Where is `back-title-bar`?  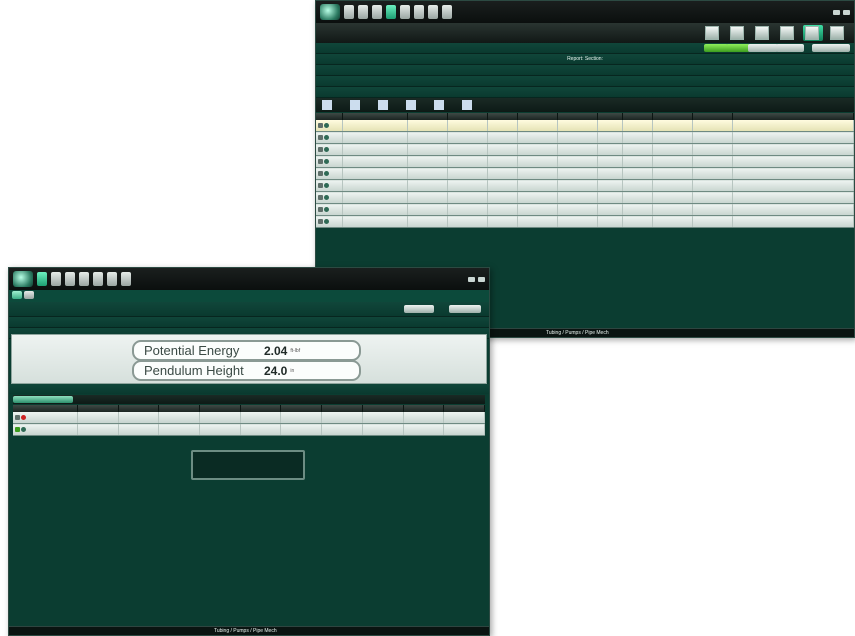 back-title-bar is located at coordinates (585, 12).